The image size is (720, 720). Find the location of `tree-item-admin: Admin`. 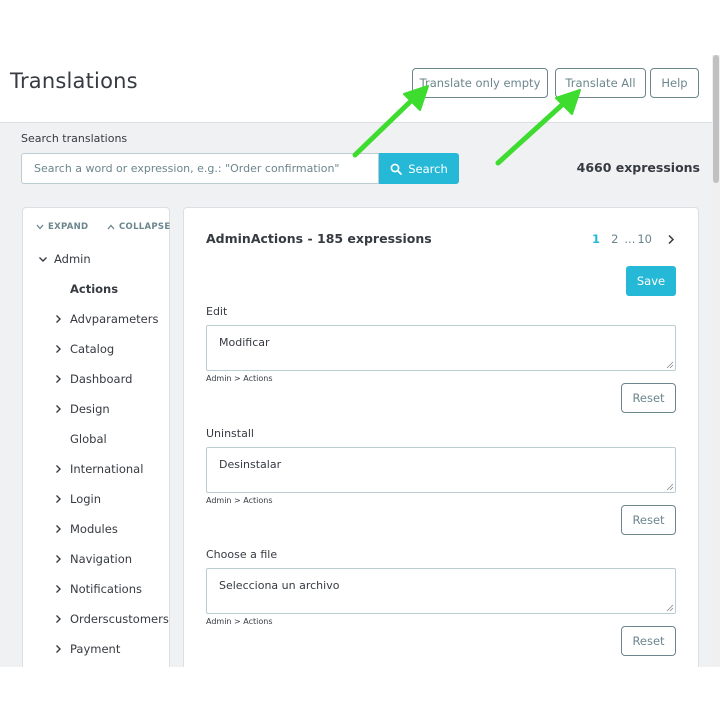

tree-item-admin: Admin is located at coordinates (96, 259).